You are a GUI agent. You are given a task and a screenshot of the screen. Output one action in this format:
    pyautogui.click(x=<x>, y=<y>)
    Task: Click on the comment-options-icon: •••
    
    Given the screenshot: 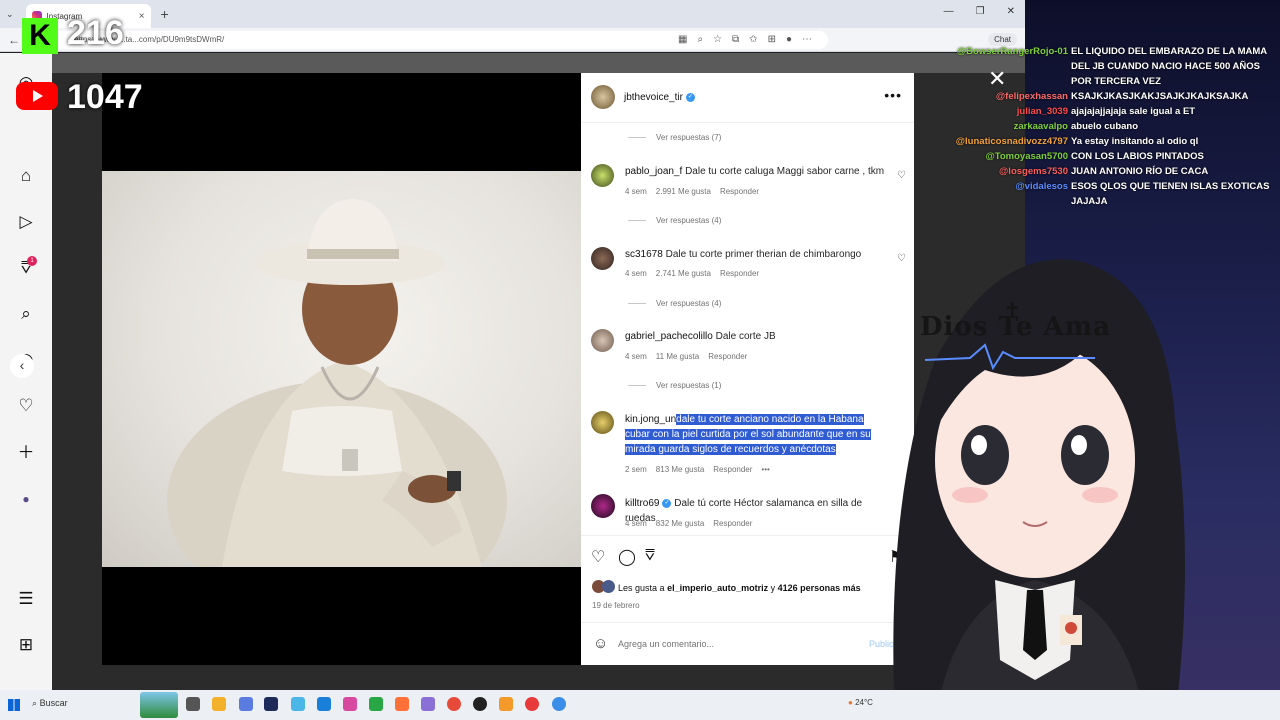 What is the action you would take?
    pyautogui.click(x=765, y=469)
    